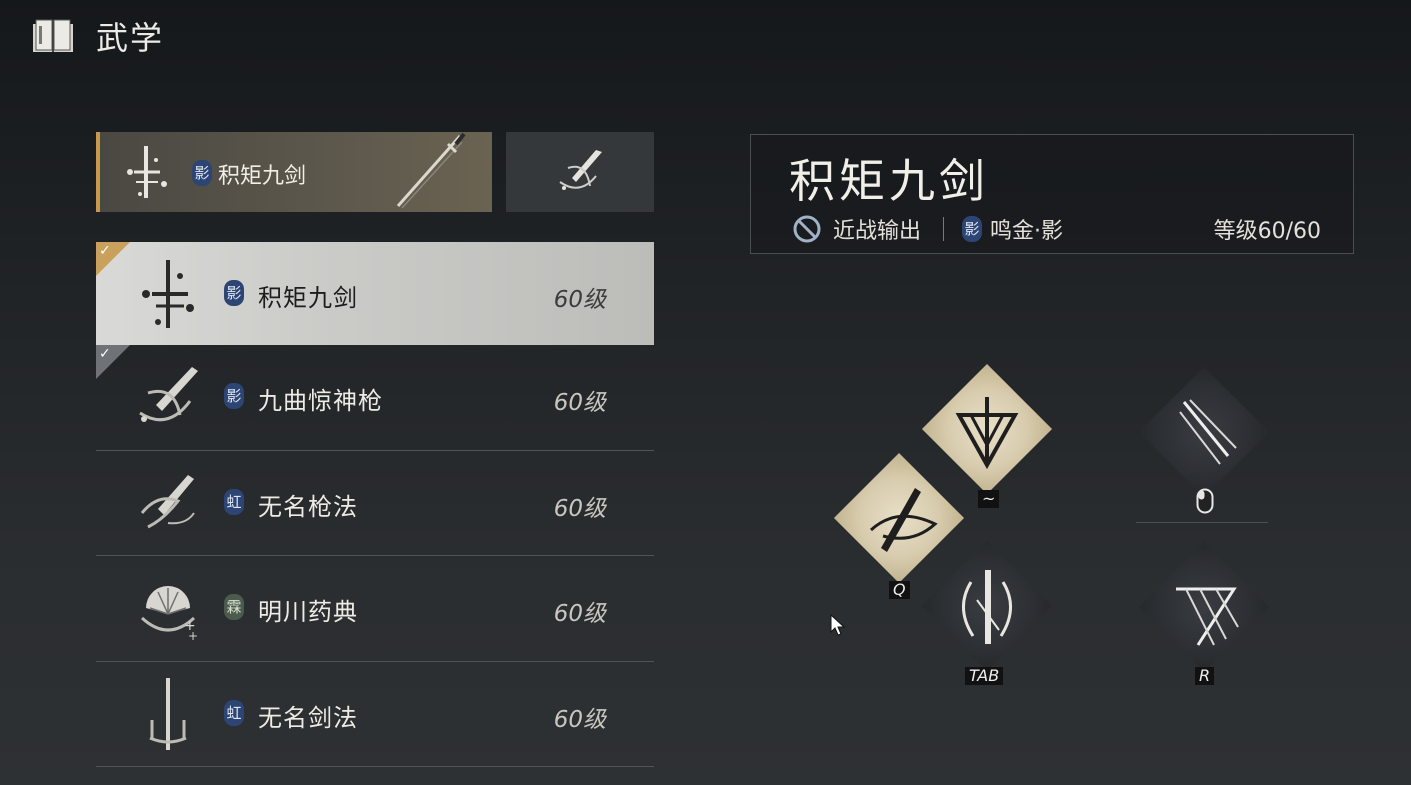 This screenshot has height=785, width=1411. I want to click on blade-emblem-icon, so click(168, 713).